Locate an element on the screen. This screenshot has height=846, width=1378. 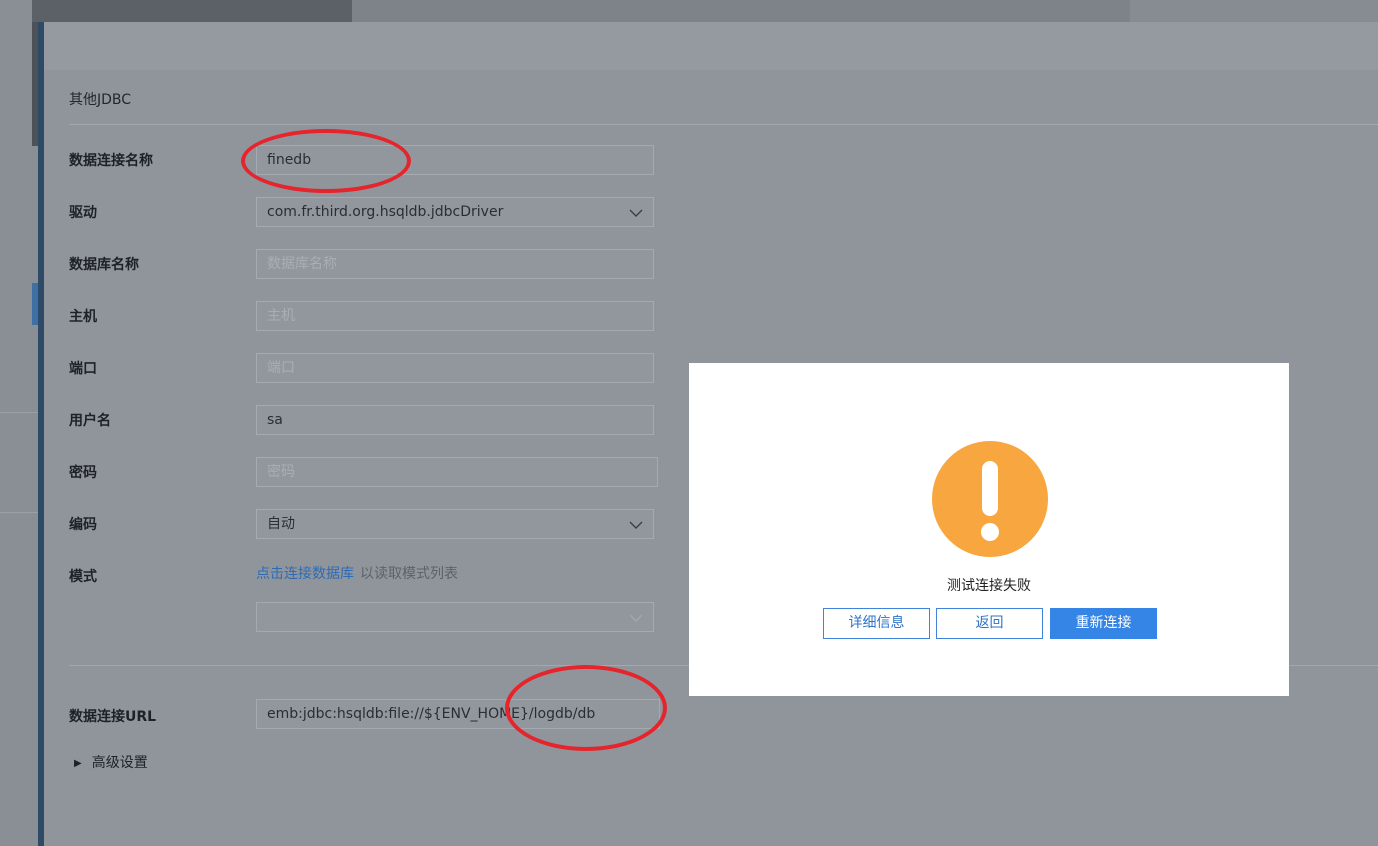
caret-right-icon: ▶ is located at coordinates (78, 763).